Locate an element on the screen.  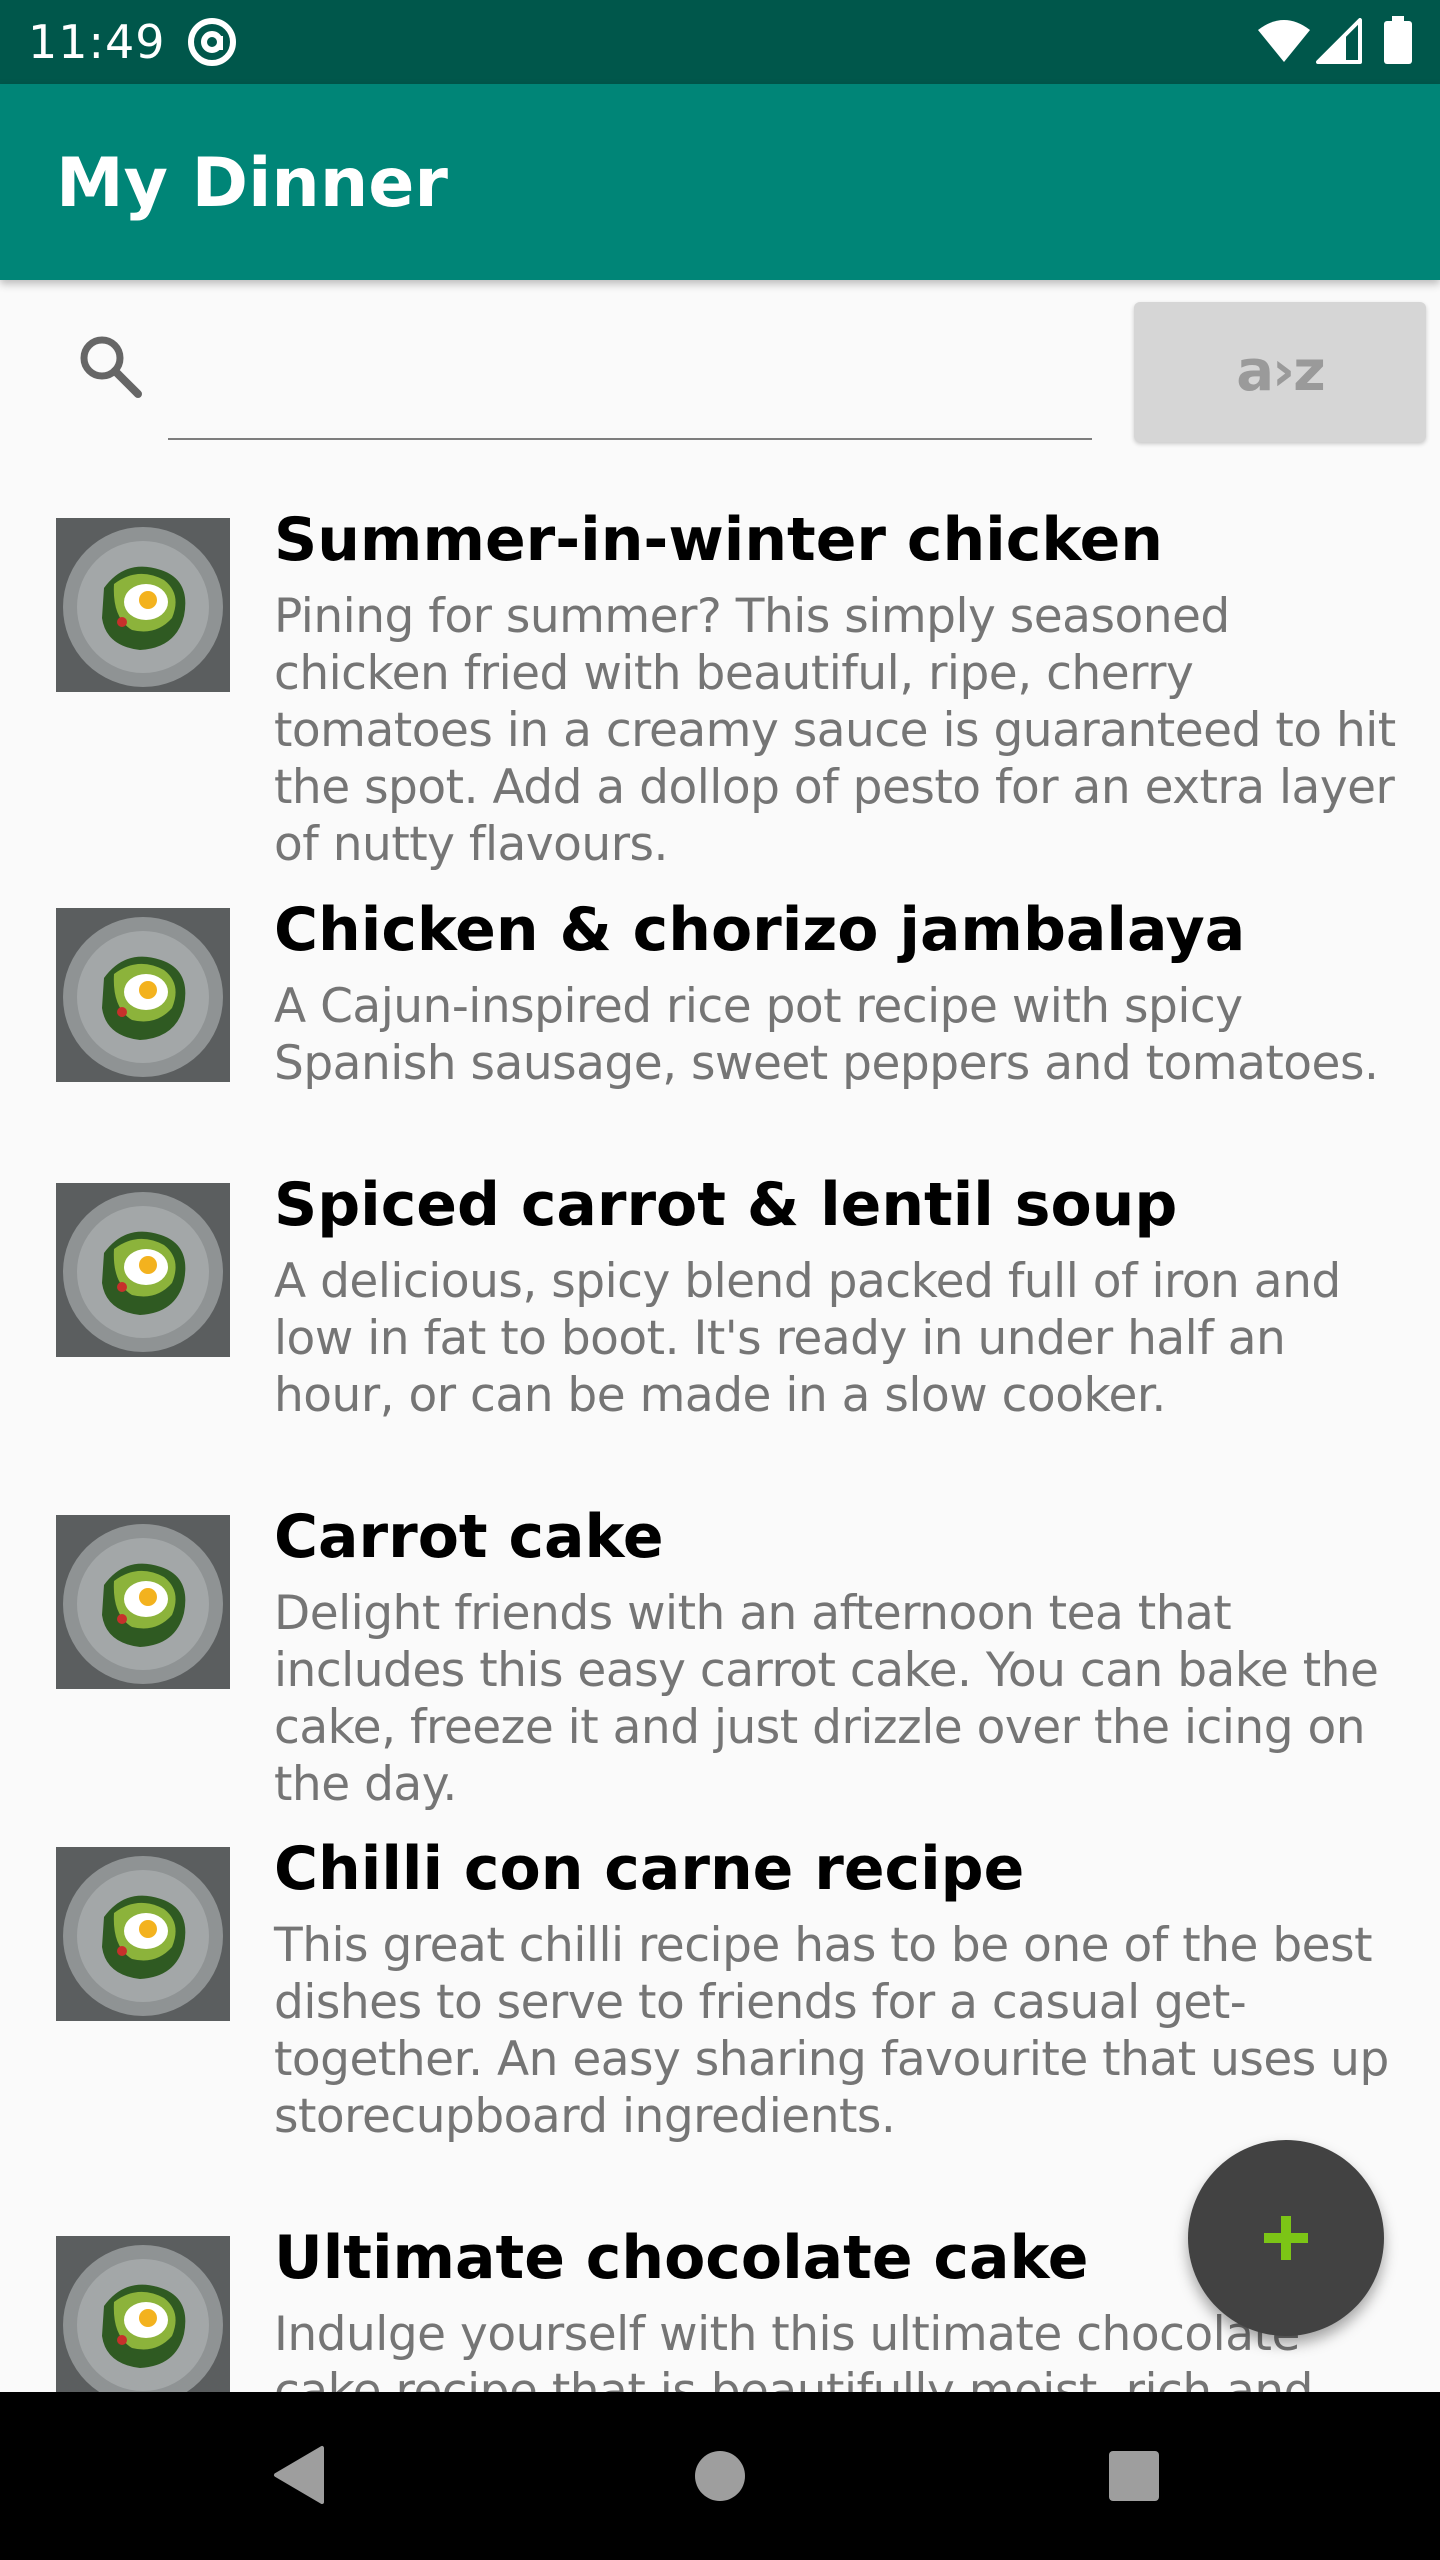
recipe-title: Summer-in-winter chicken is located at coordinates (719, 540).